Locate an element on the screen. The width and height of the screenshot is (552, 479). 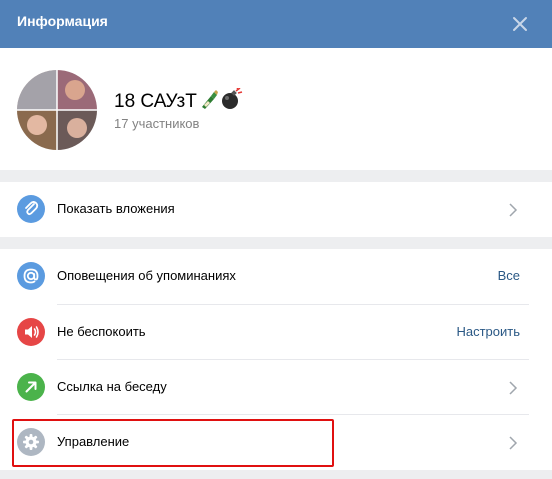
dialog-title: Информация is located at coordinates (62, 21).